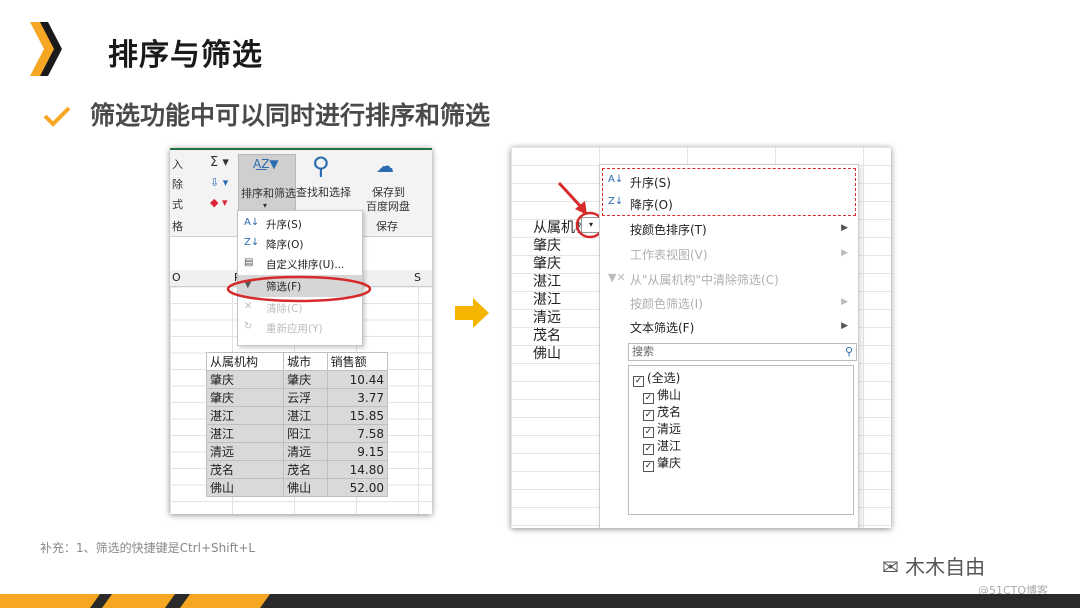  Describe the element at coordinates (290, 115) in the screenshot. I see `slide-subtitle: 筛选功能中可以同时进行排序和筛选` at that location.